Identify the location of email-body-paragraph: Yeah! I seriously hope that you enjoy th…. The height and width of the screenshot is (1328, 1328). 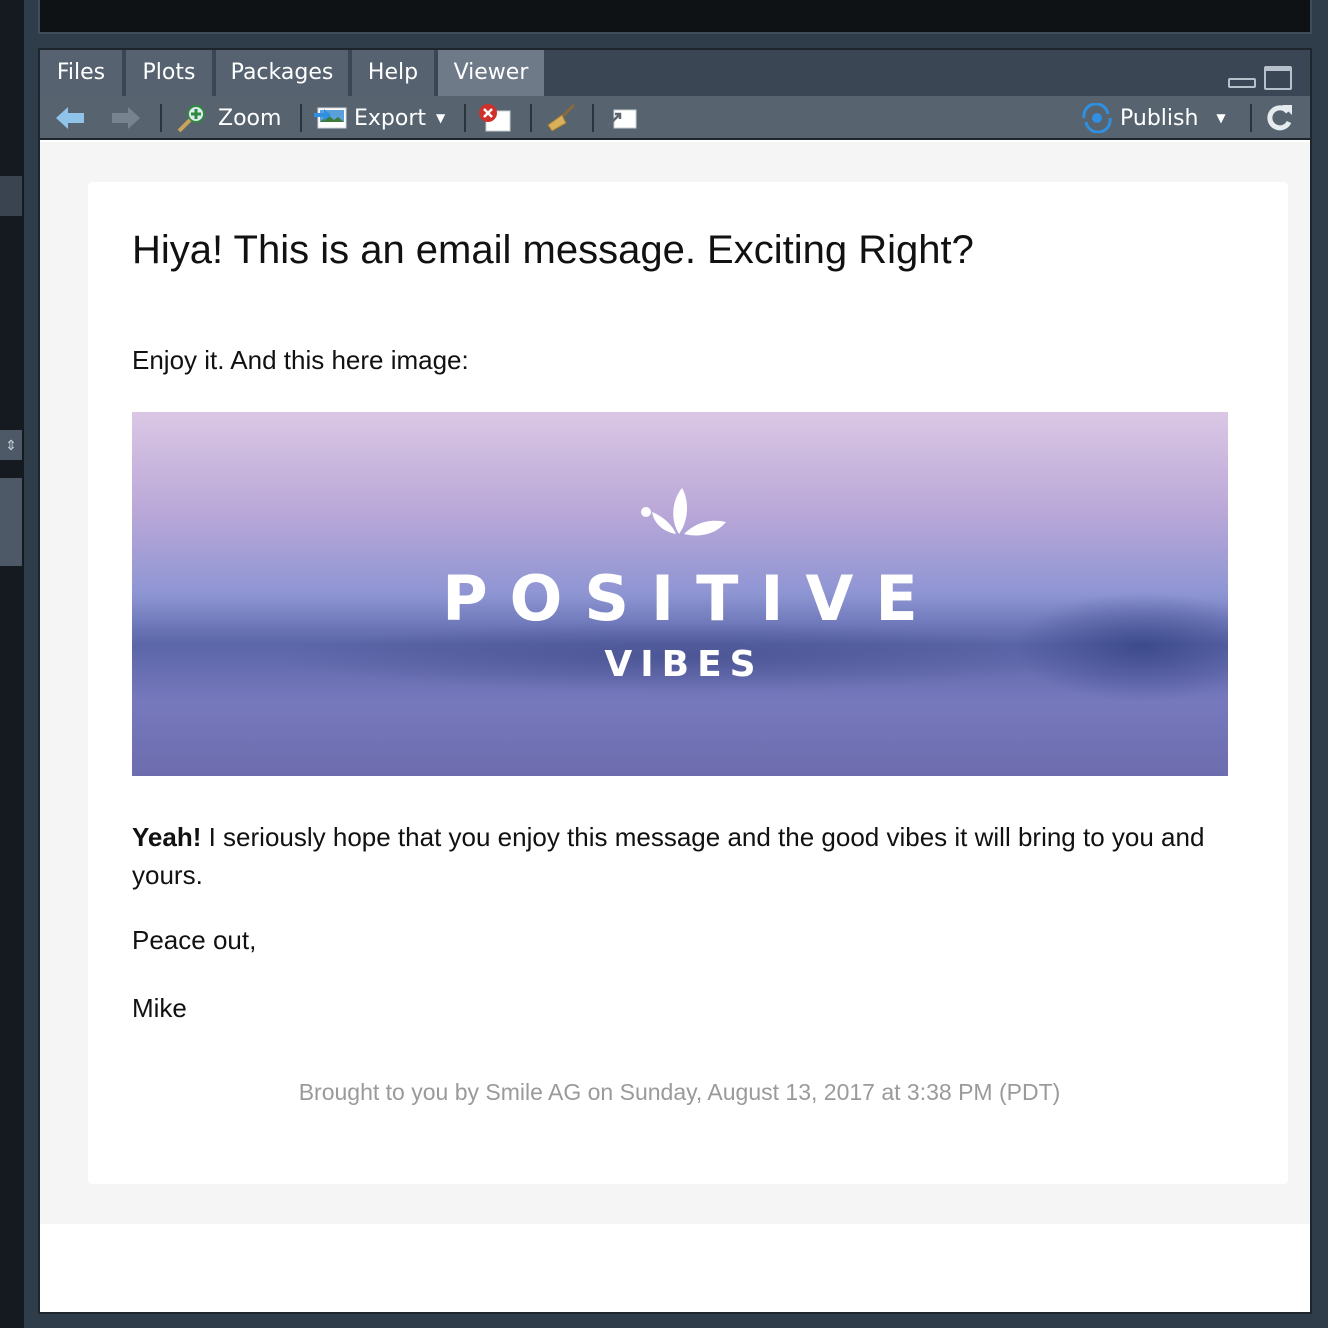
(682, 856).